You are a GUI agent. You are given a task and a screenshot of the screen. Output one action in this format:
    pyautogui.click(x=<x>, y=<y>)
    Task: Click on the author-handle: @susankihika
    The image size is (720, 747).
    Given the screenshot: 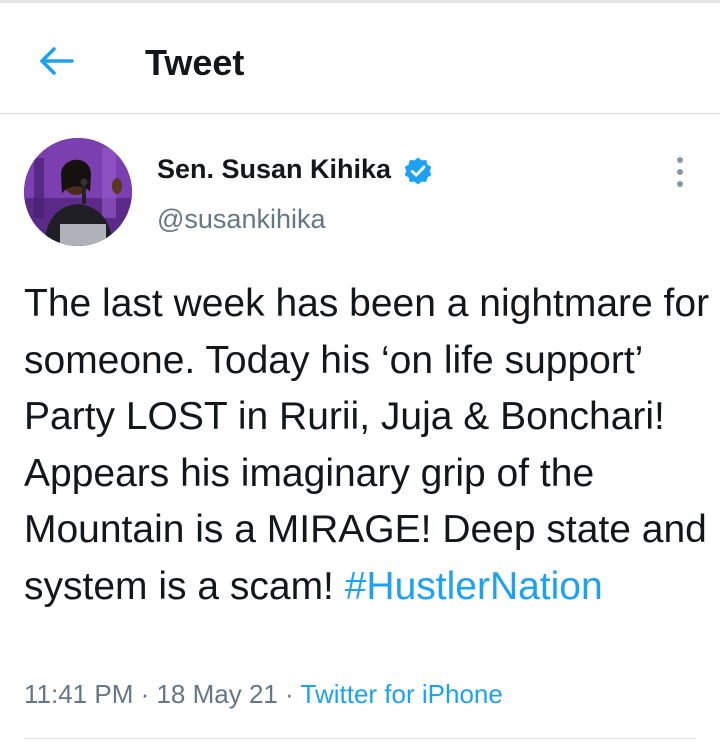 What is the action you would take?
    pyautogui.click(x=241, y=219)
    